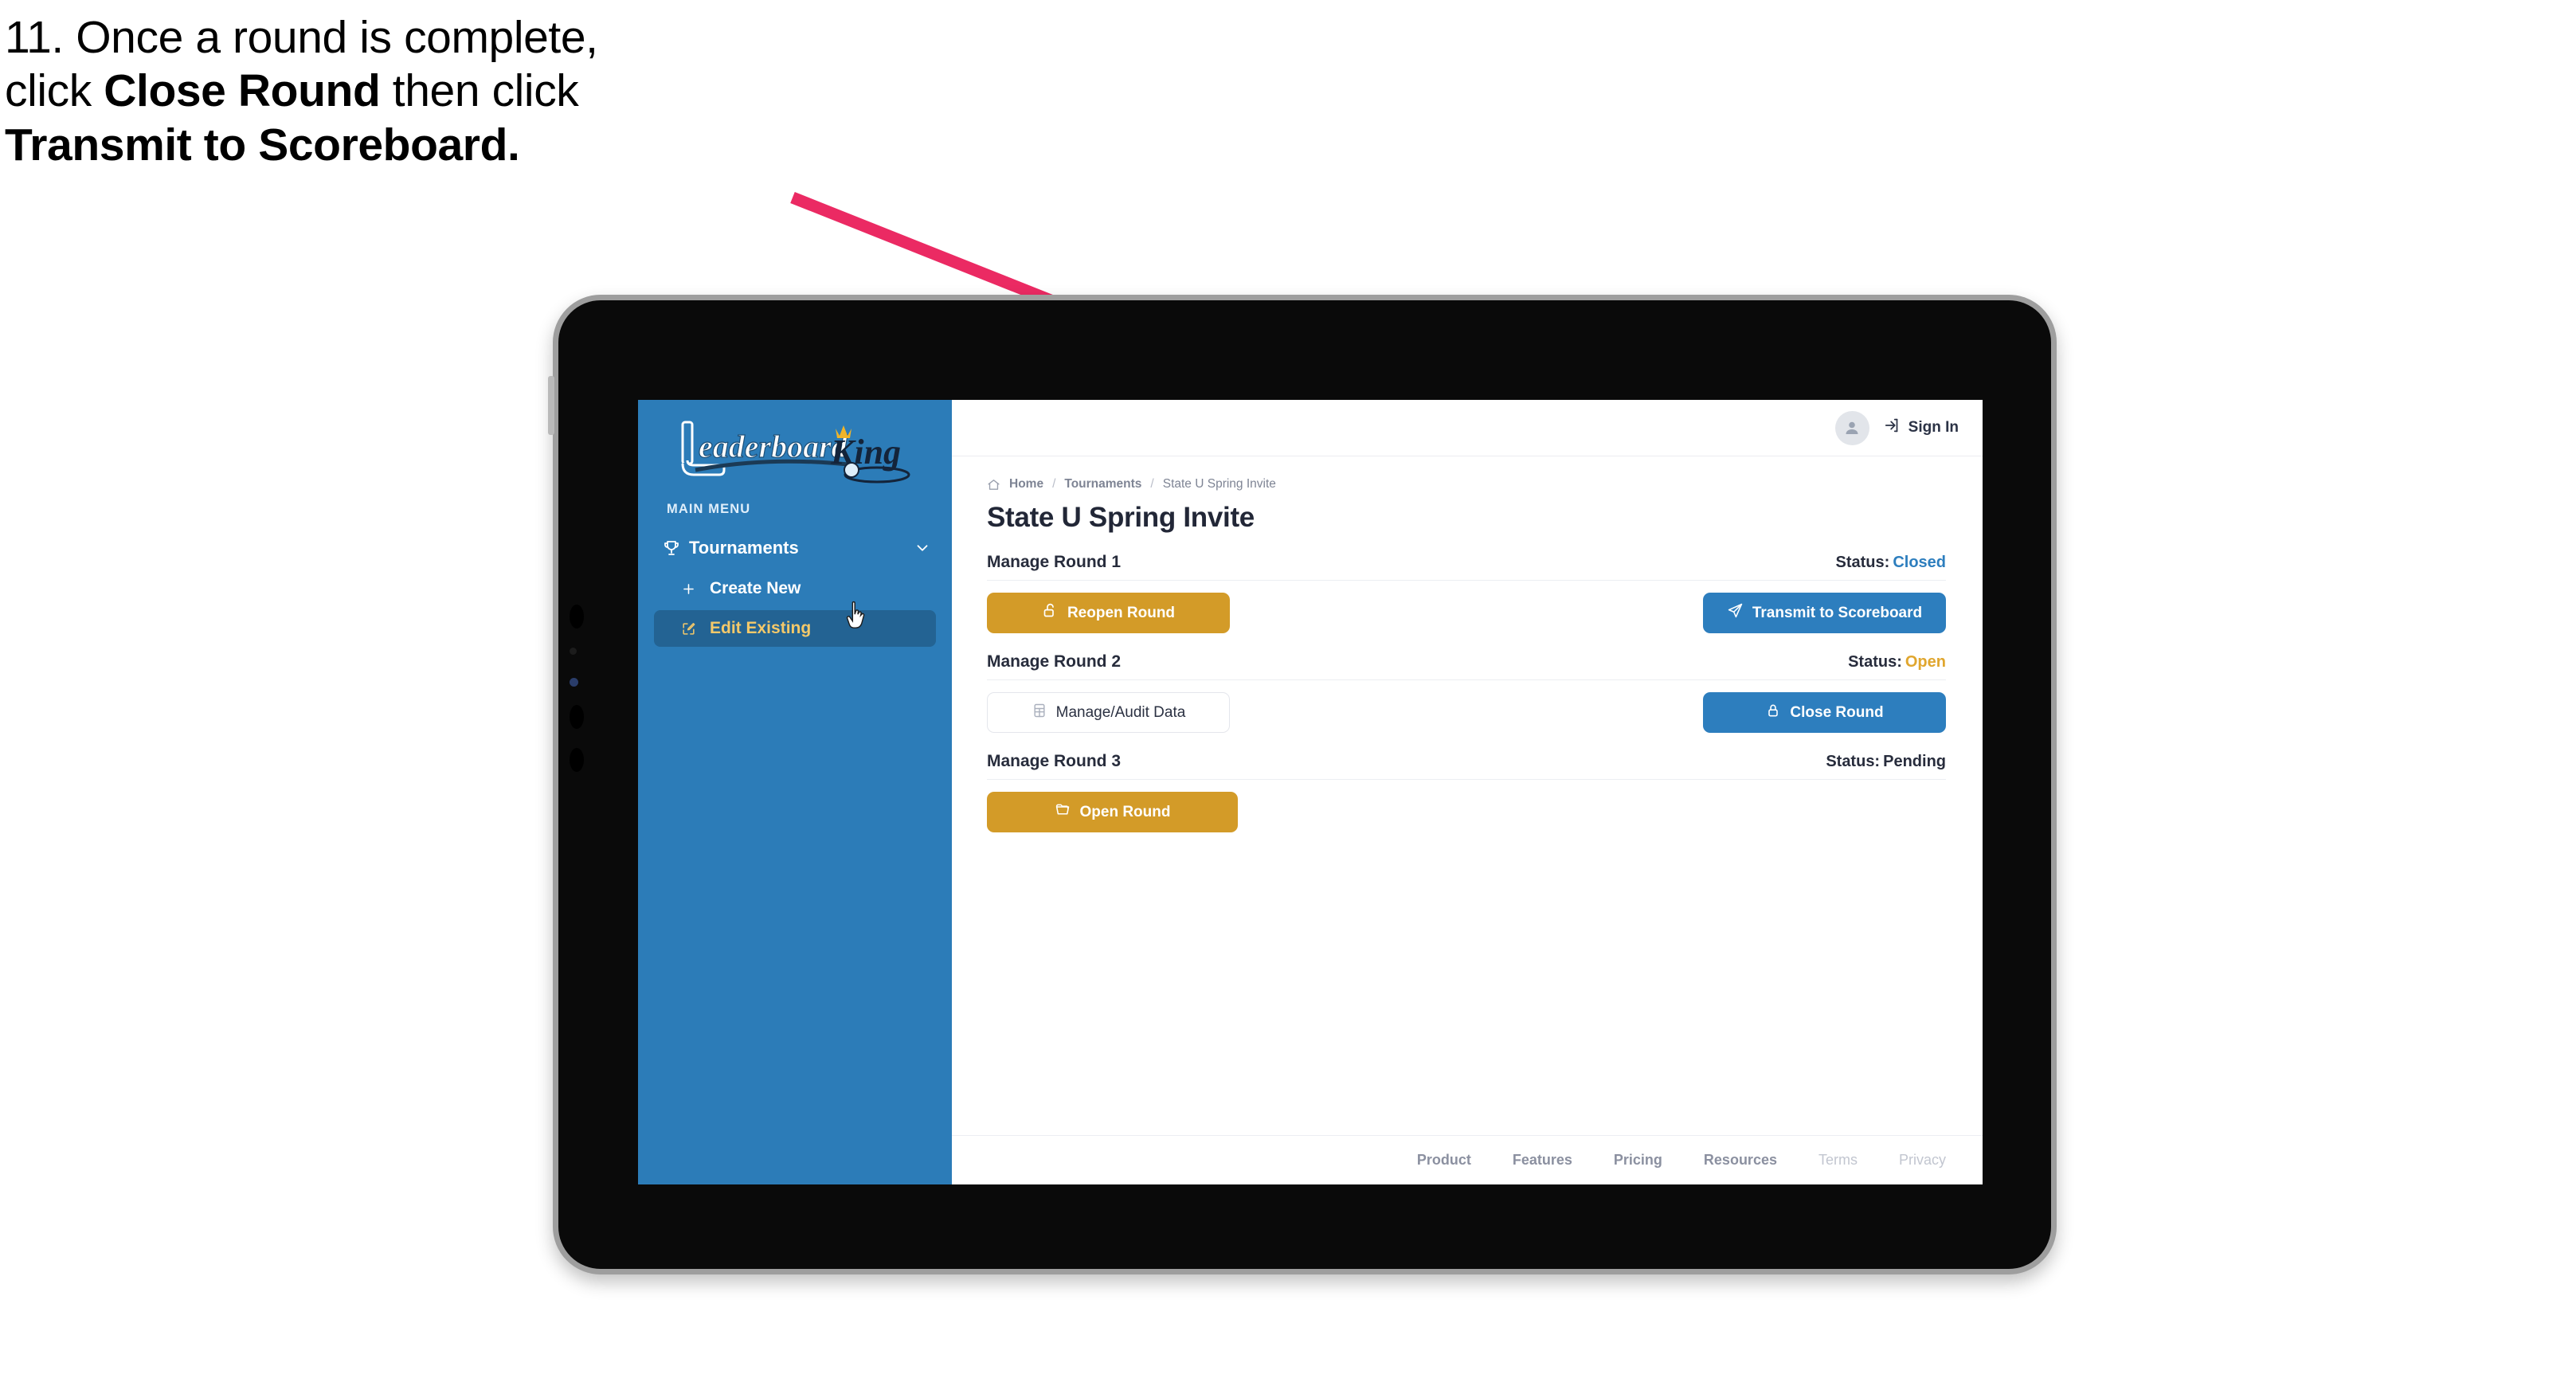 The image size is (2576, 1386). What do you see at coordinates (855, 614) in the screenshot?
I see `mouse-cursor-pointer-icon` at bounding box center [855, 614].